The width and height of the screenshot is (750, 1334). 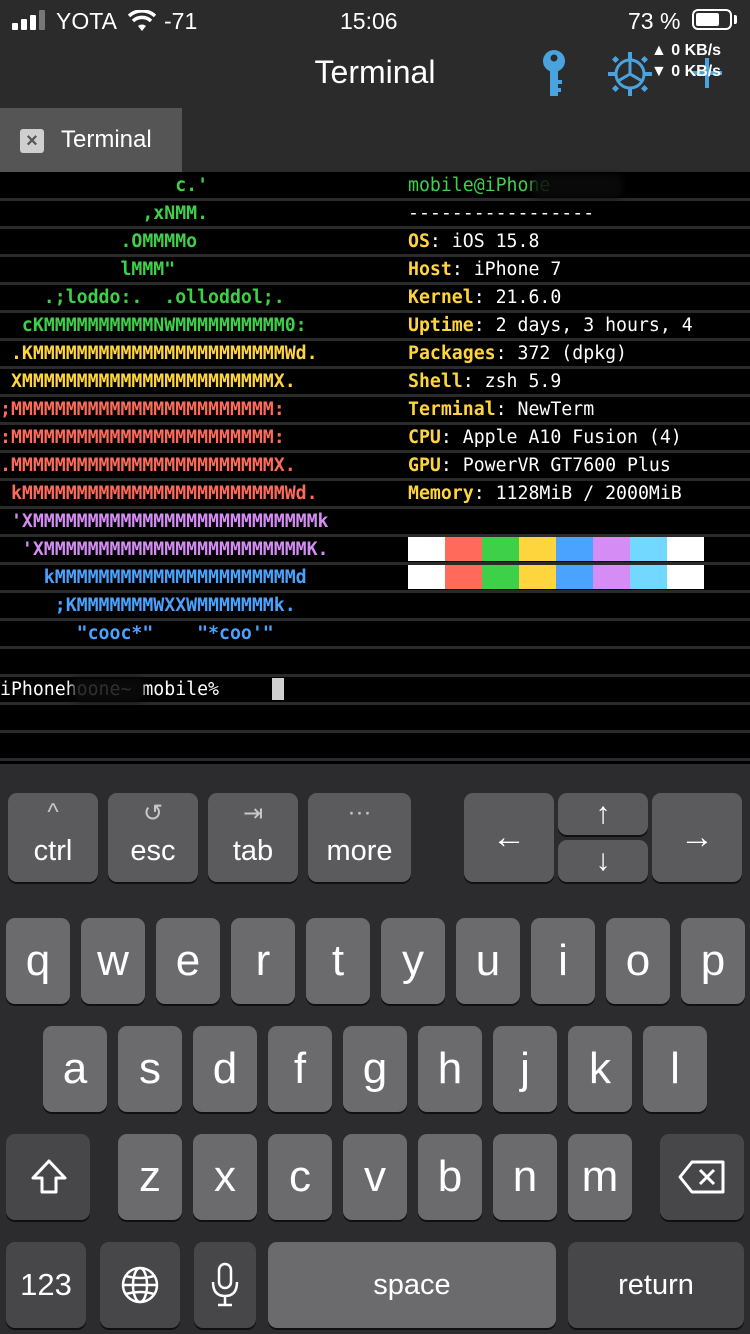 I want to click on dictation-key, so click(x=225, y=1285).